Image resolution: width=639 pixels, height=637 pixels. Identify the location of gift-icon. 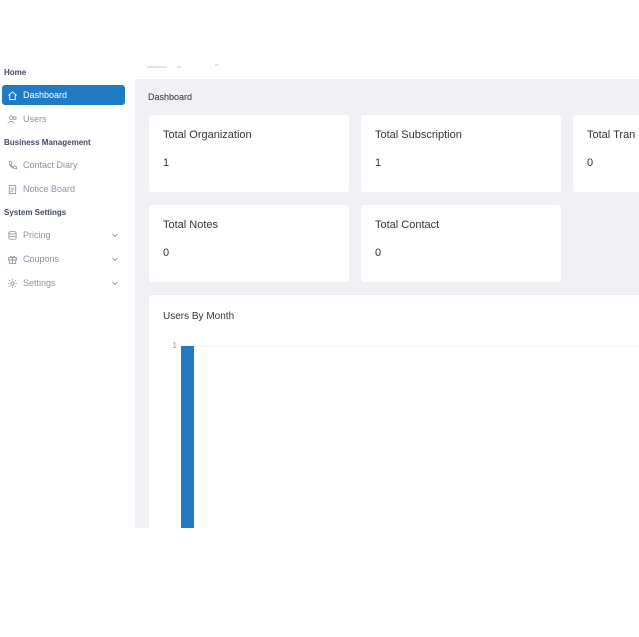
(12, 259).